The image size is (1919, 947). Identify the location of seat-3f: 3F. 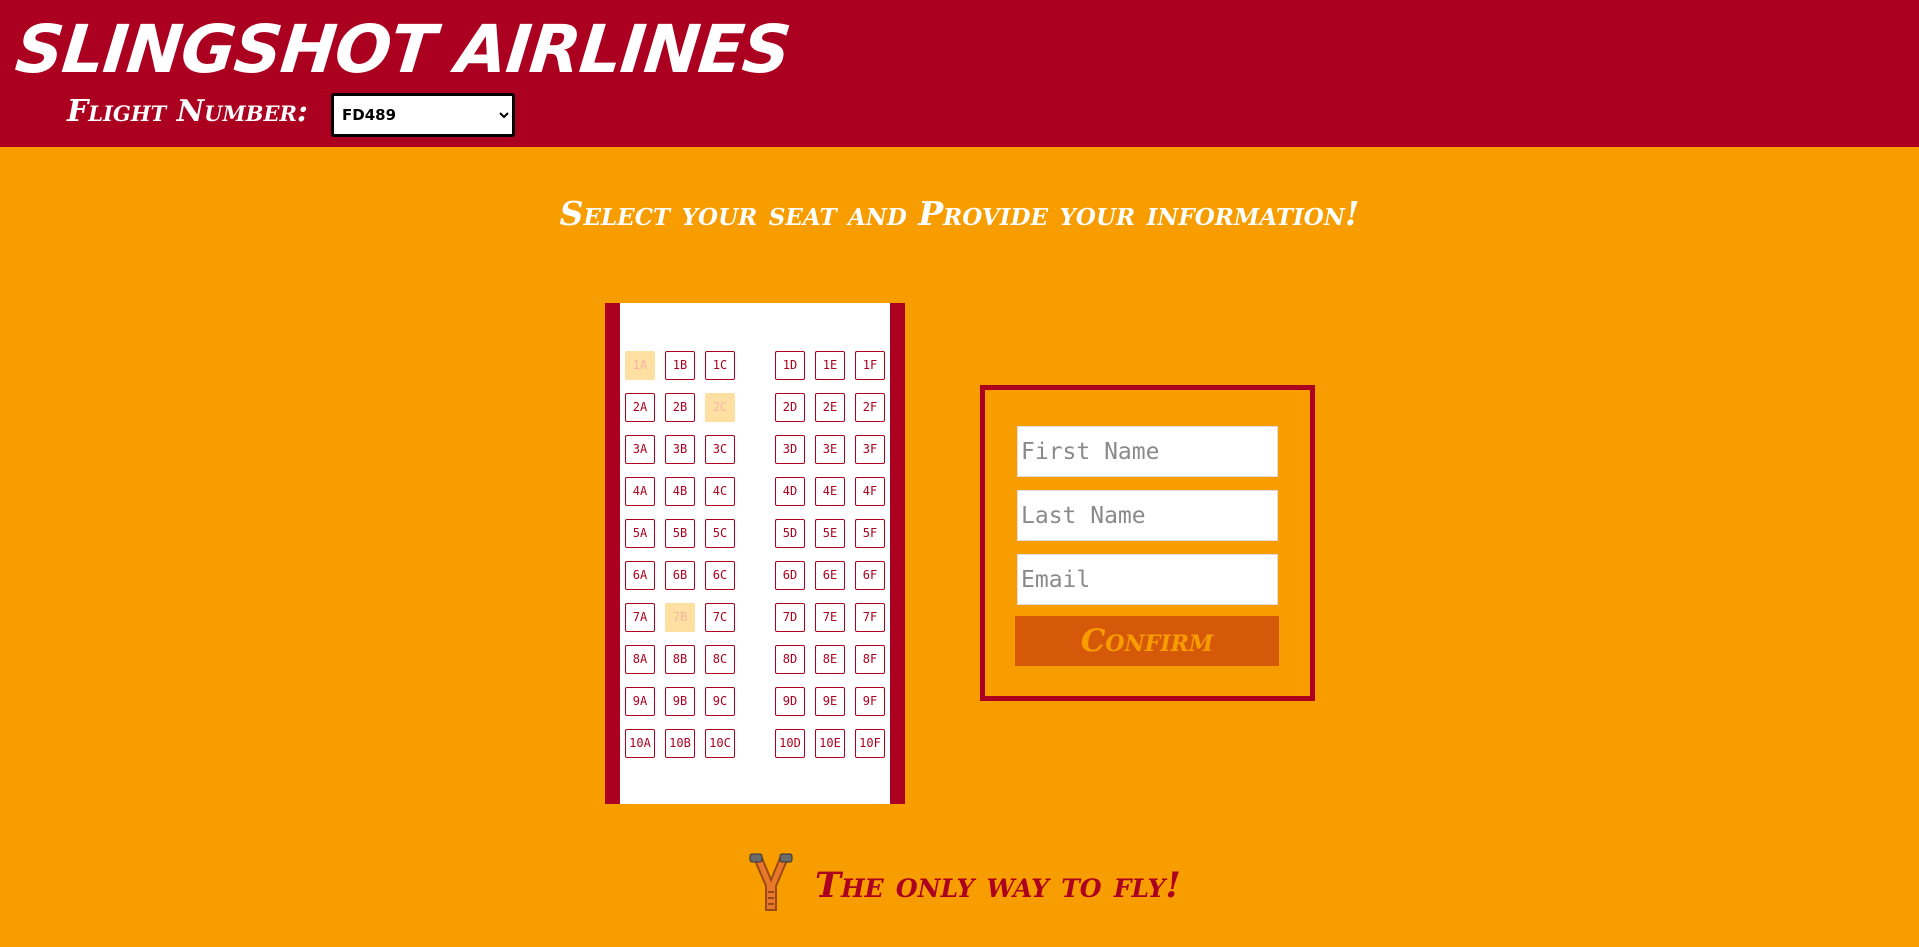
(870, 449).